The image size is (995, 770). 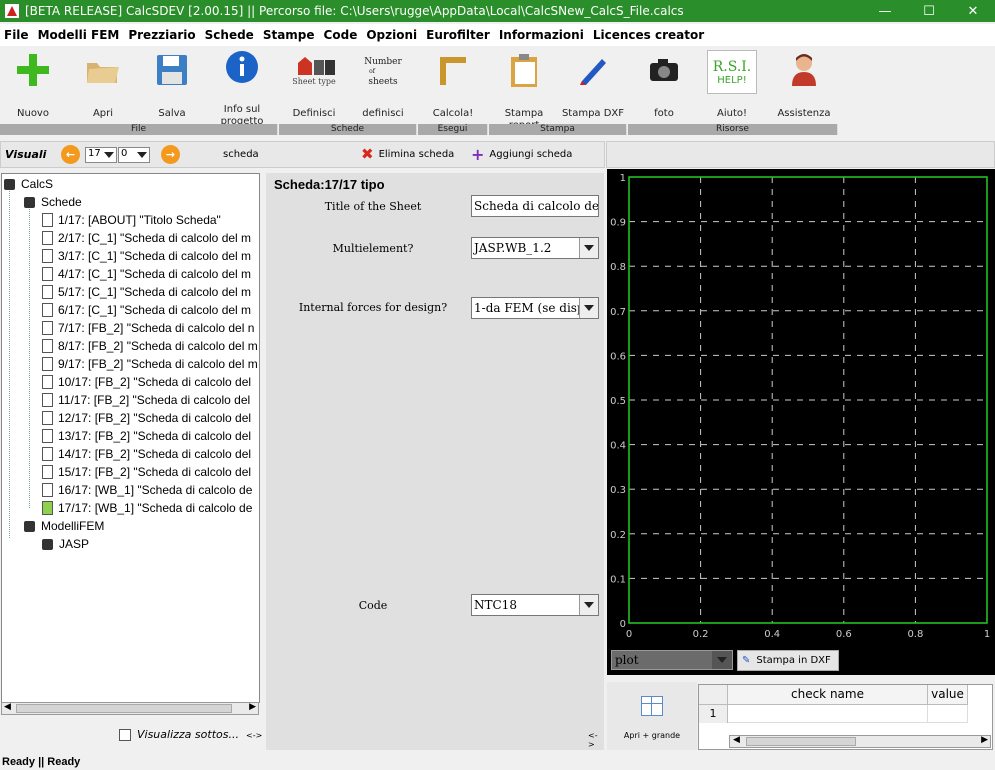 I want to click on menu-opzioni: Opzioni, so click(x=392, y=35).